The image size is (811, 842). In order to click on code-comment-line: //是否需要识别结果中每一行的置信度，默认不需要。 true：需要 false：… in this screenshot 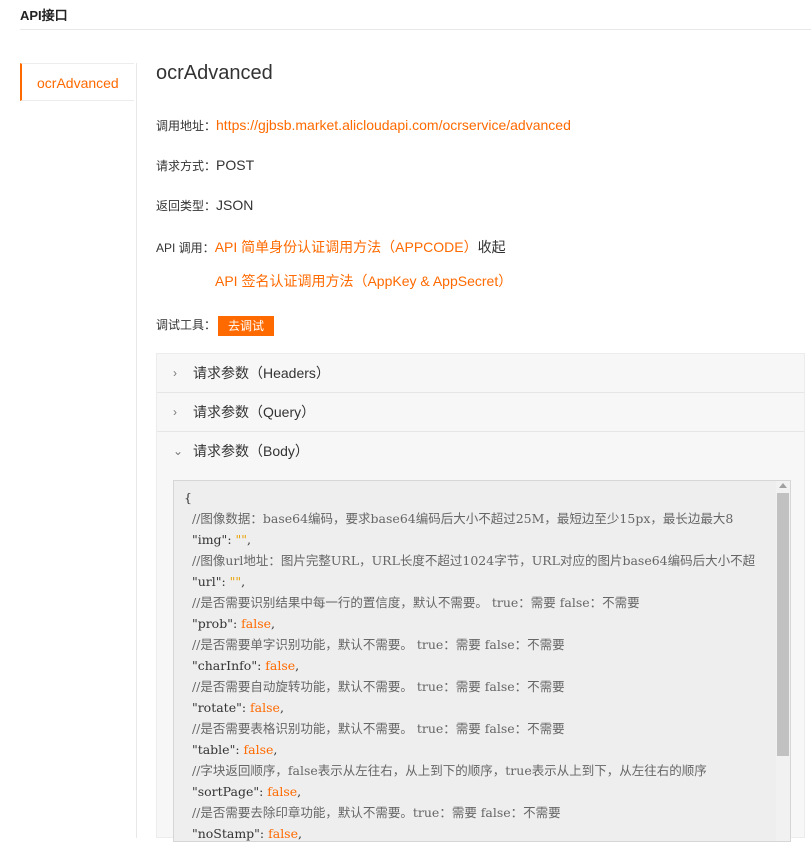, I will do `click(412, 602)`.